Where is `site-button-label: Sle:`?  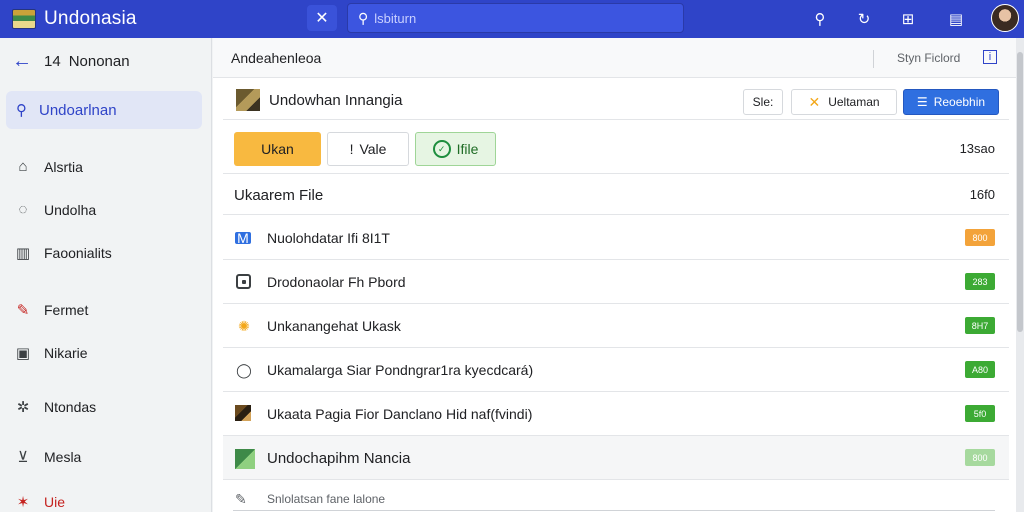
site-button-label: Sle: is located at coordinates (763, 102).